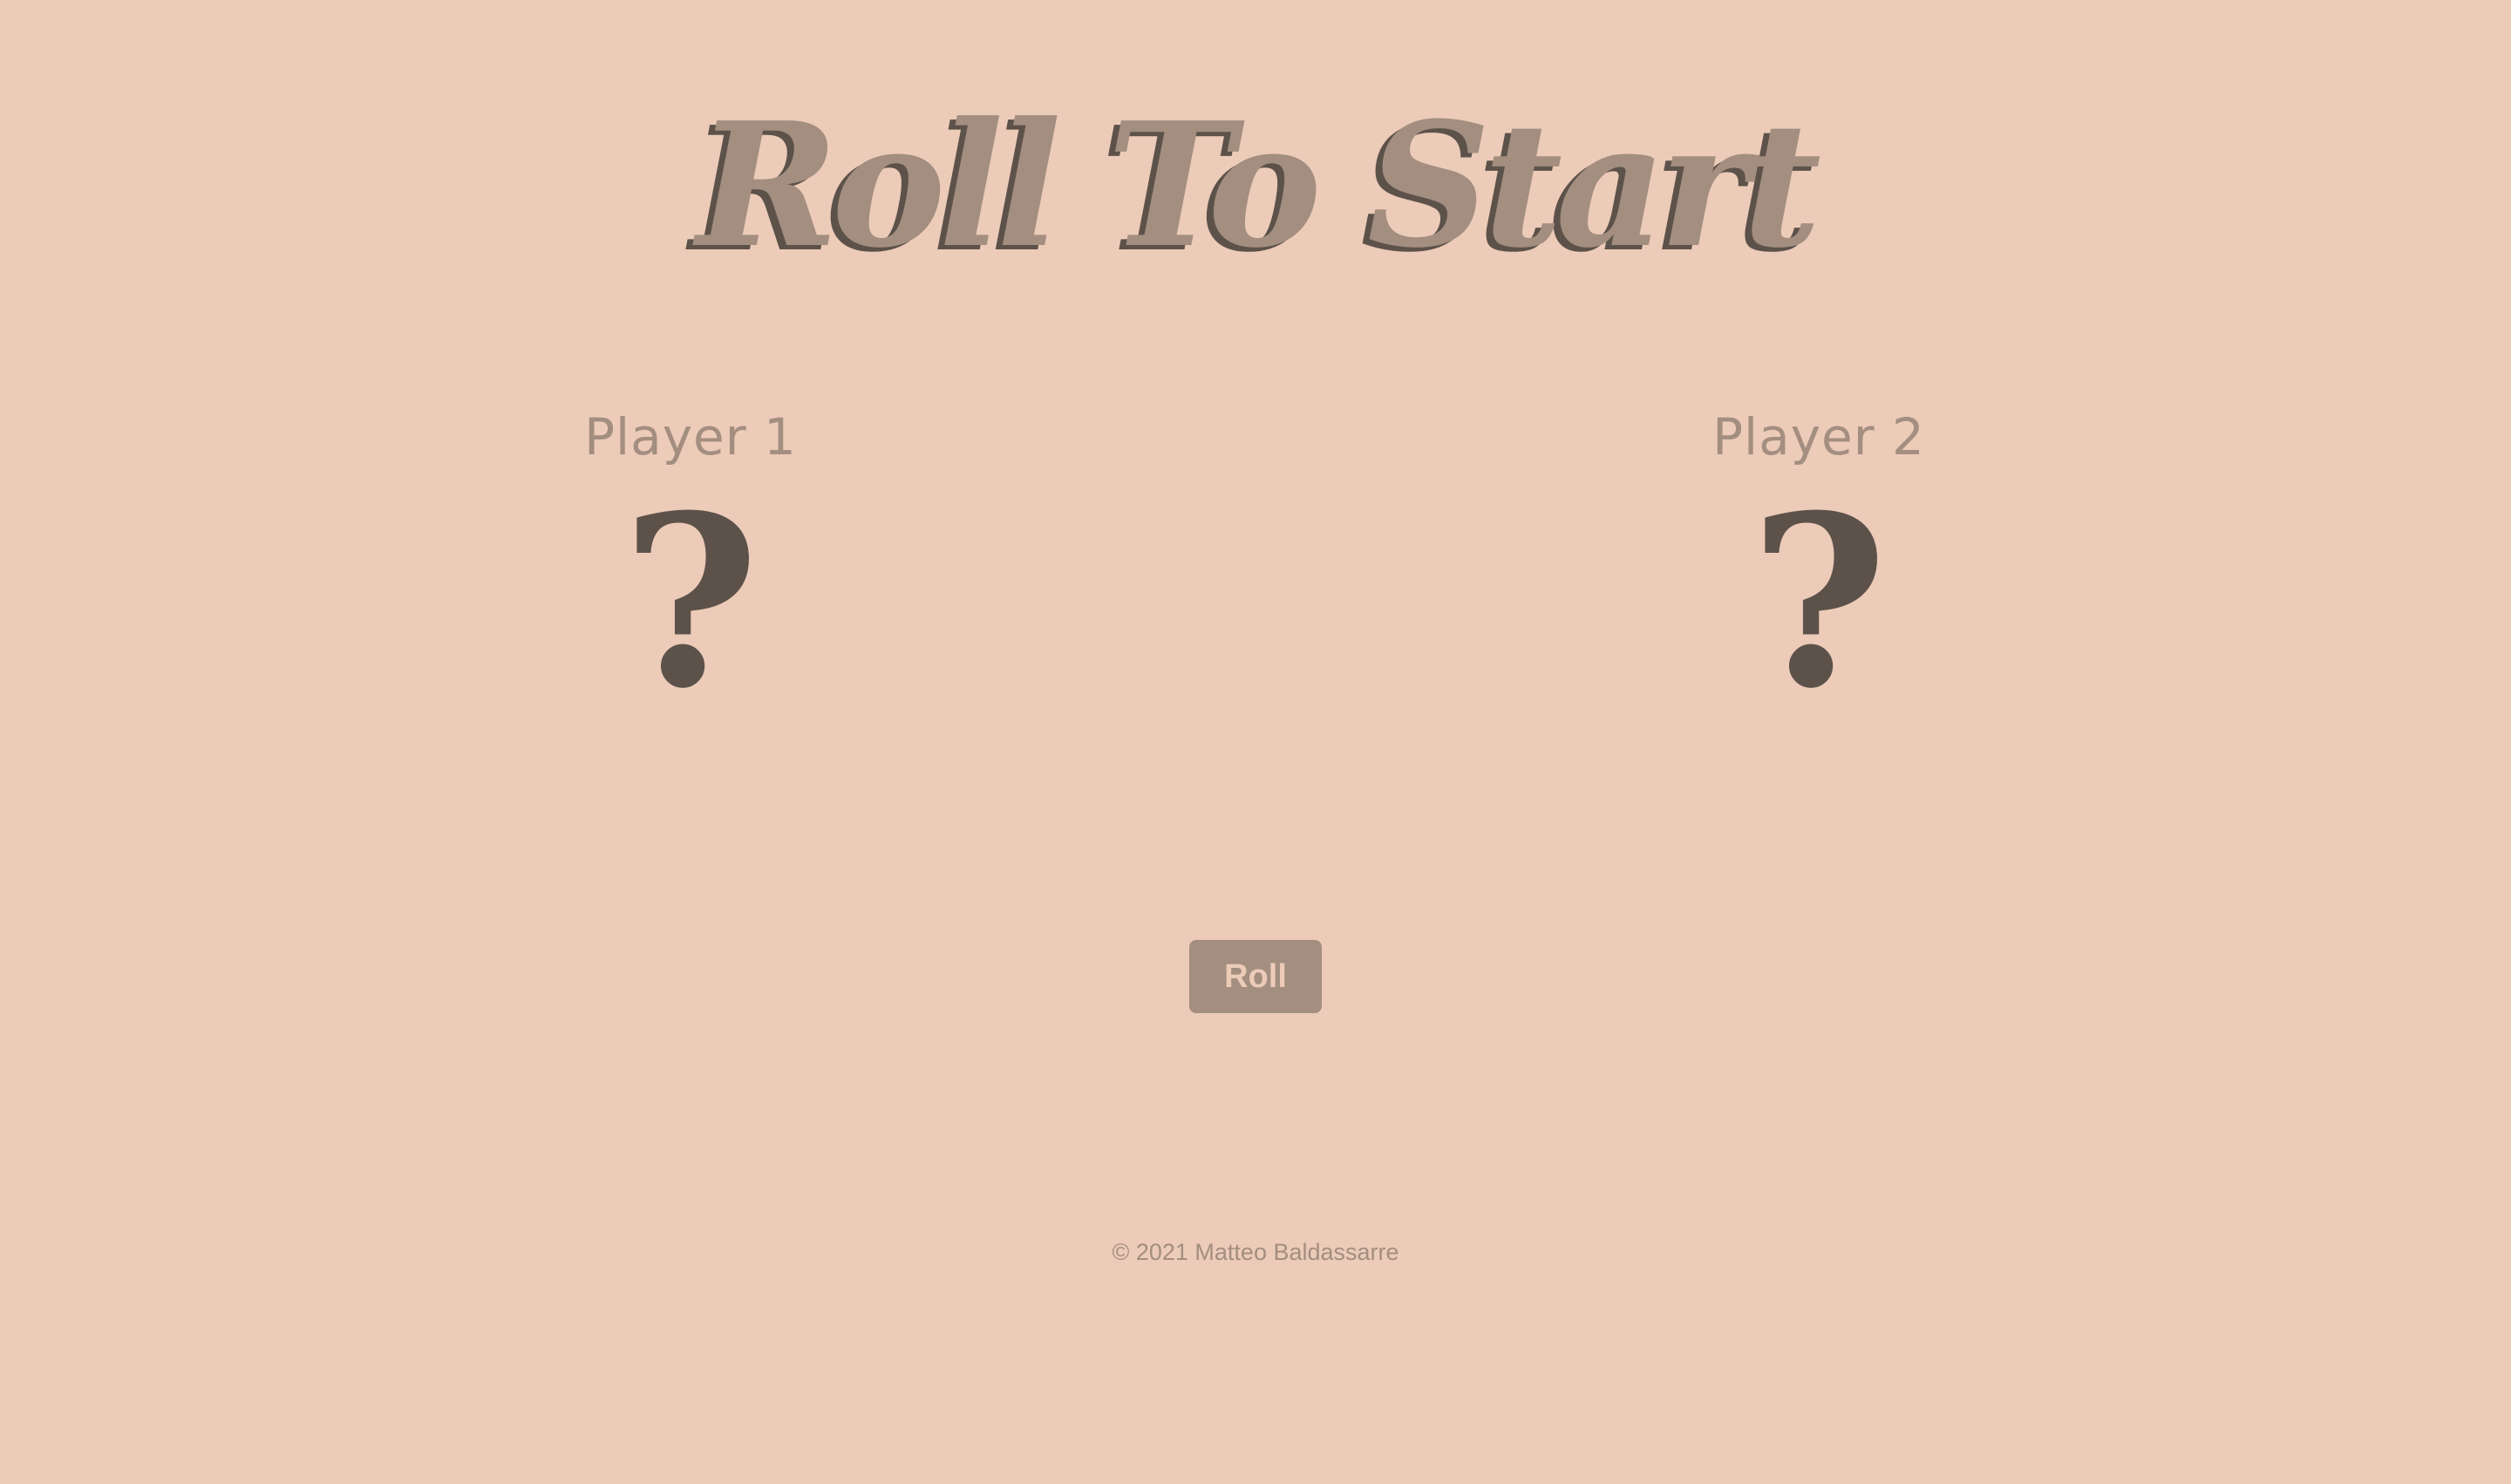 The height and width of the screenshot is (1484, 2511). What do you see at coordinates (1259, 185) in the screenshot?
I see `page-title: Roll To Start` at bounding box center [1259, 185].